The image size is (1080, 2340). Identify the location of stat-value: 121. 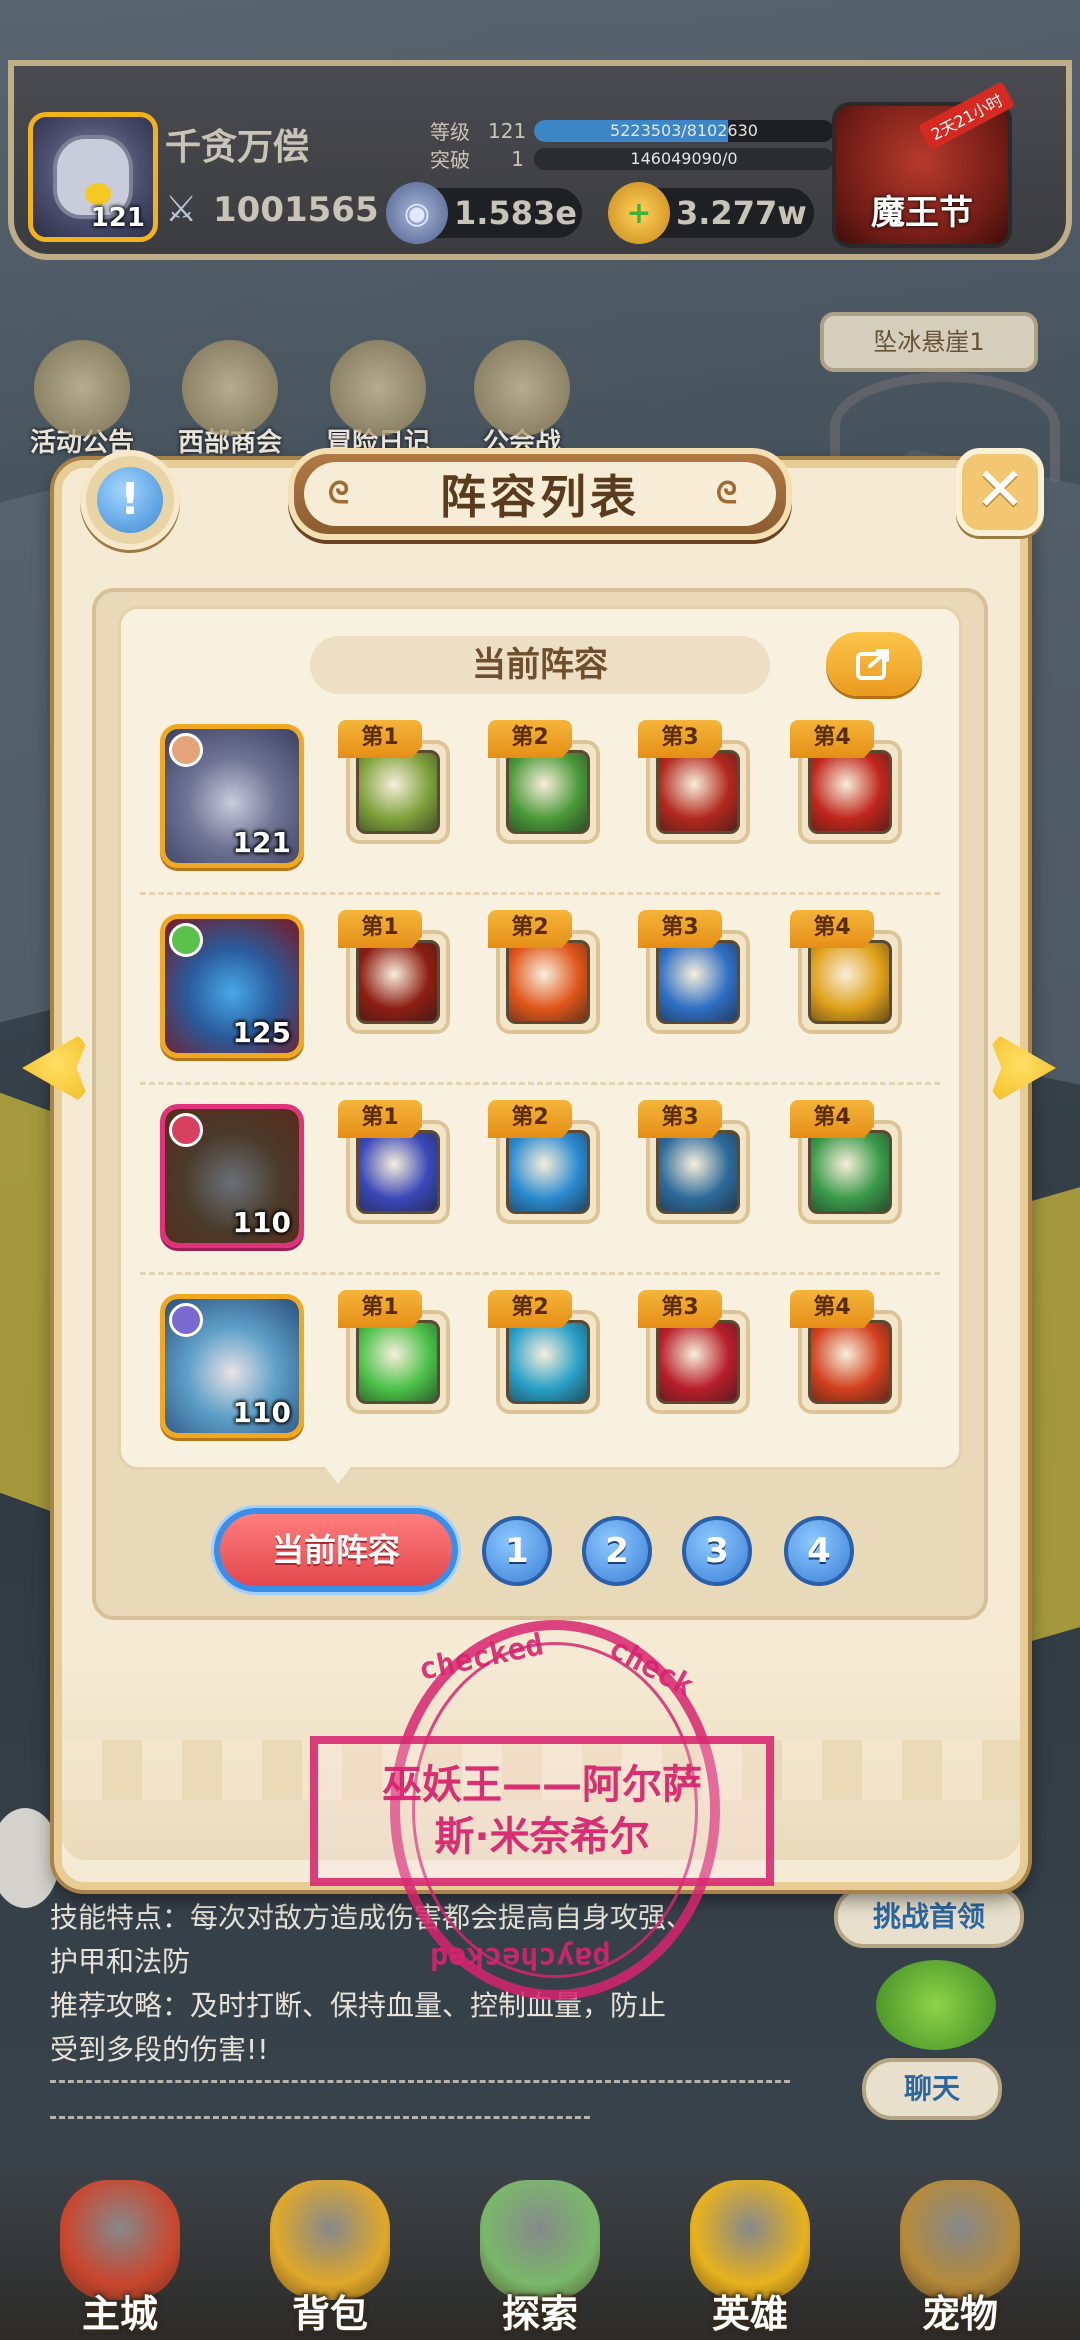
(507, 130).